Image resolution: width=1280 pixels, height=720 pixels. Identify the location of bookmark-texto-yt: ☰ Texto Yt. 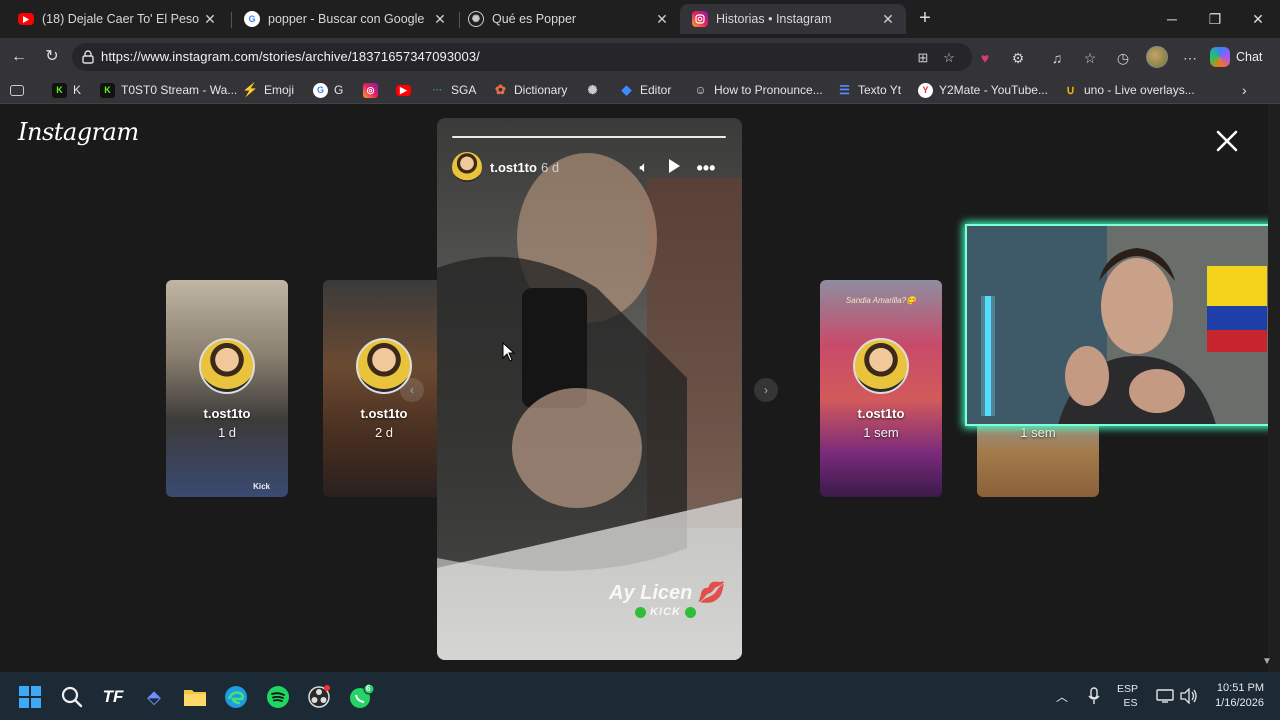
(869, 90).